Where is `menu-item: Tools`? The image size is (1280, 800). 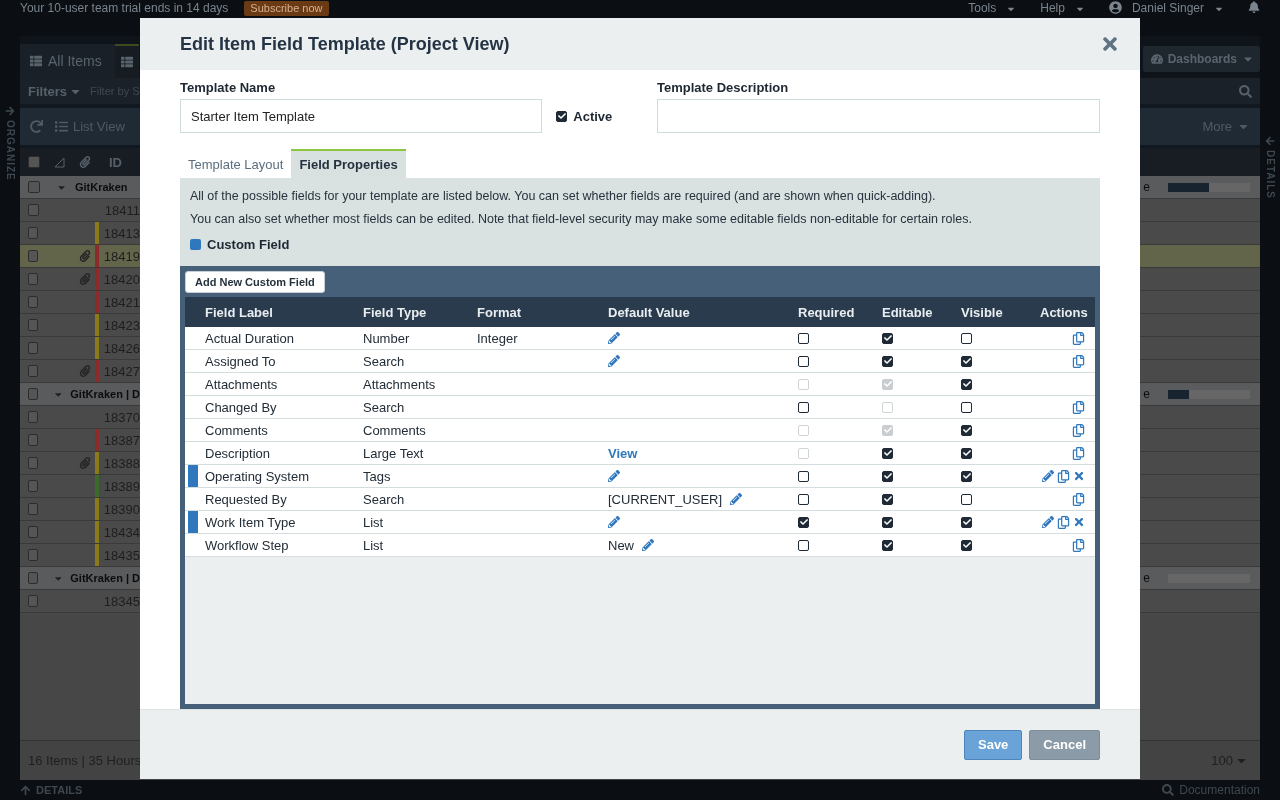 menu-item: Tools is located at coordinates (982, 8).